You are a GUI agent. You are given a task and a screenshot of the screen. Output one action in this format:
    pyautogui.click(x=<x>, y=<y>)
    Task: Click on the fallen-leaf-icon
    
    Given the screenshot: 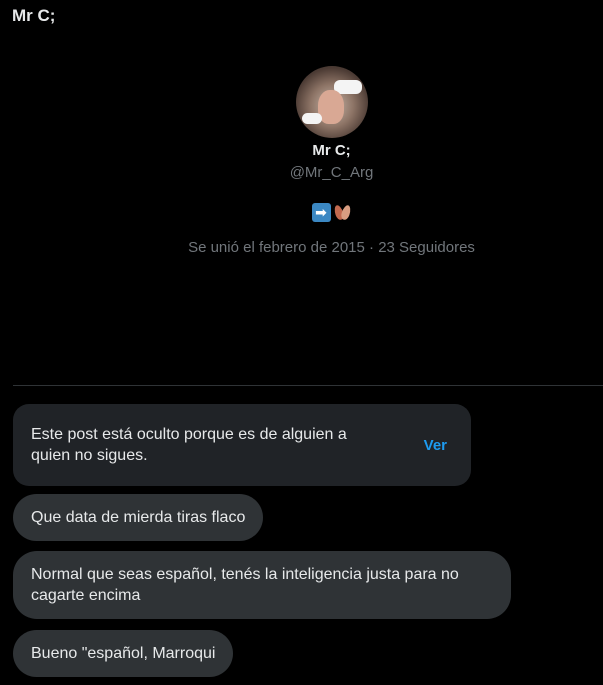 What is the action you would take?
    pyautogui.click(x=342, y=212)
    